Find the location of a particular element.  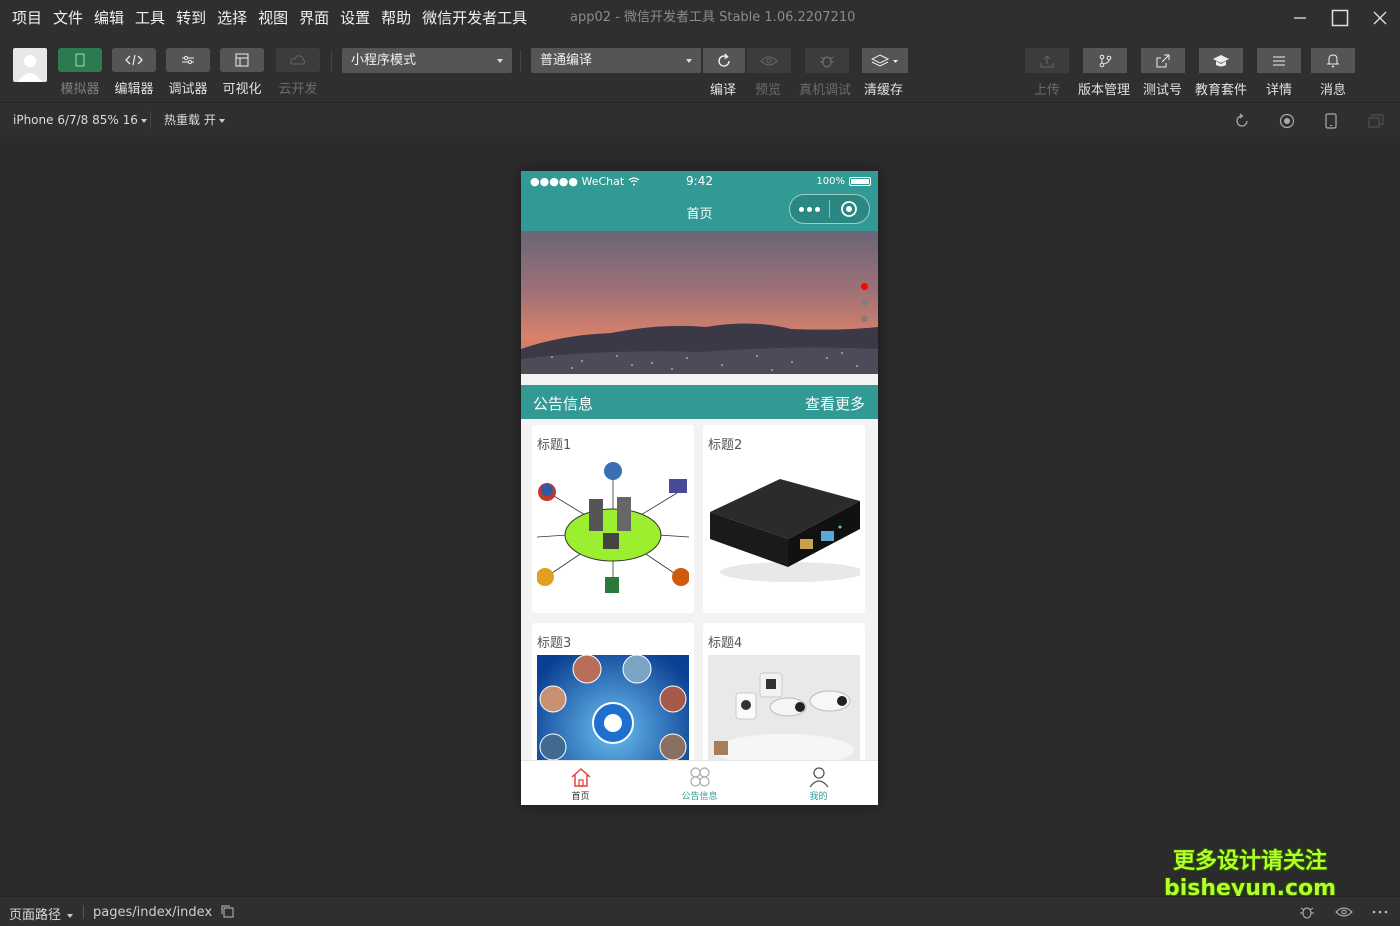

remote-debug-button is located at coordinates (827, 60).